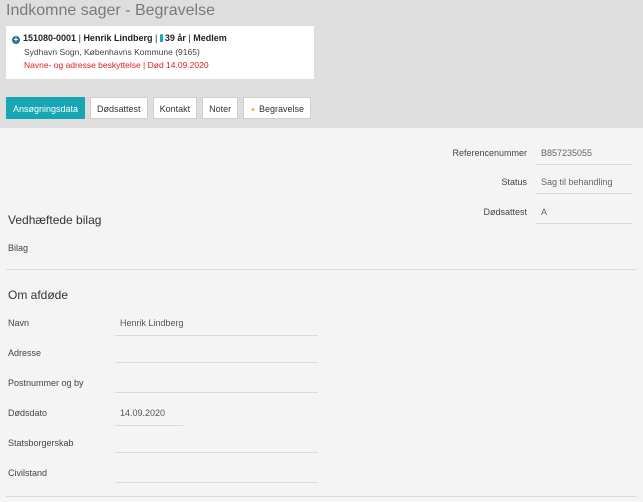  Describe the element at coordinates (281, 109) in the screenshot. I see `tab-begravelse-label: Begravelse` at that location.